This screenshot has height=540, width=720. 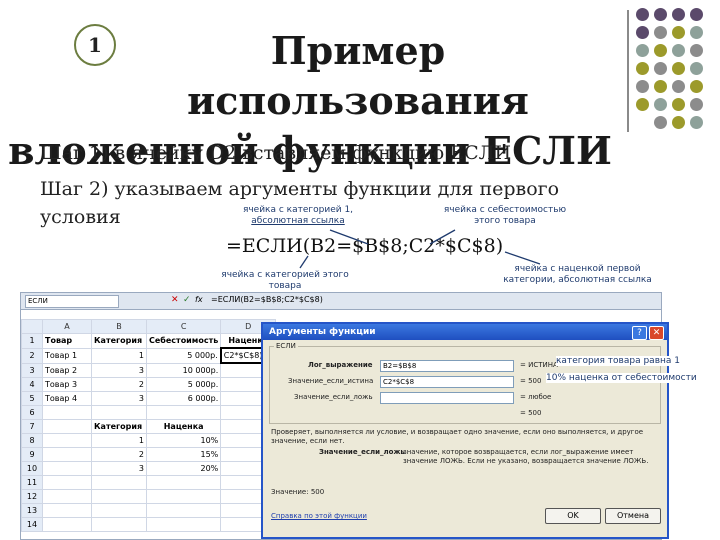 What do you see at coordinates (183, 326) in the screenshot?
I see `col-header-c: C` at bounding box center [183, 326].